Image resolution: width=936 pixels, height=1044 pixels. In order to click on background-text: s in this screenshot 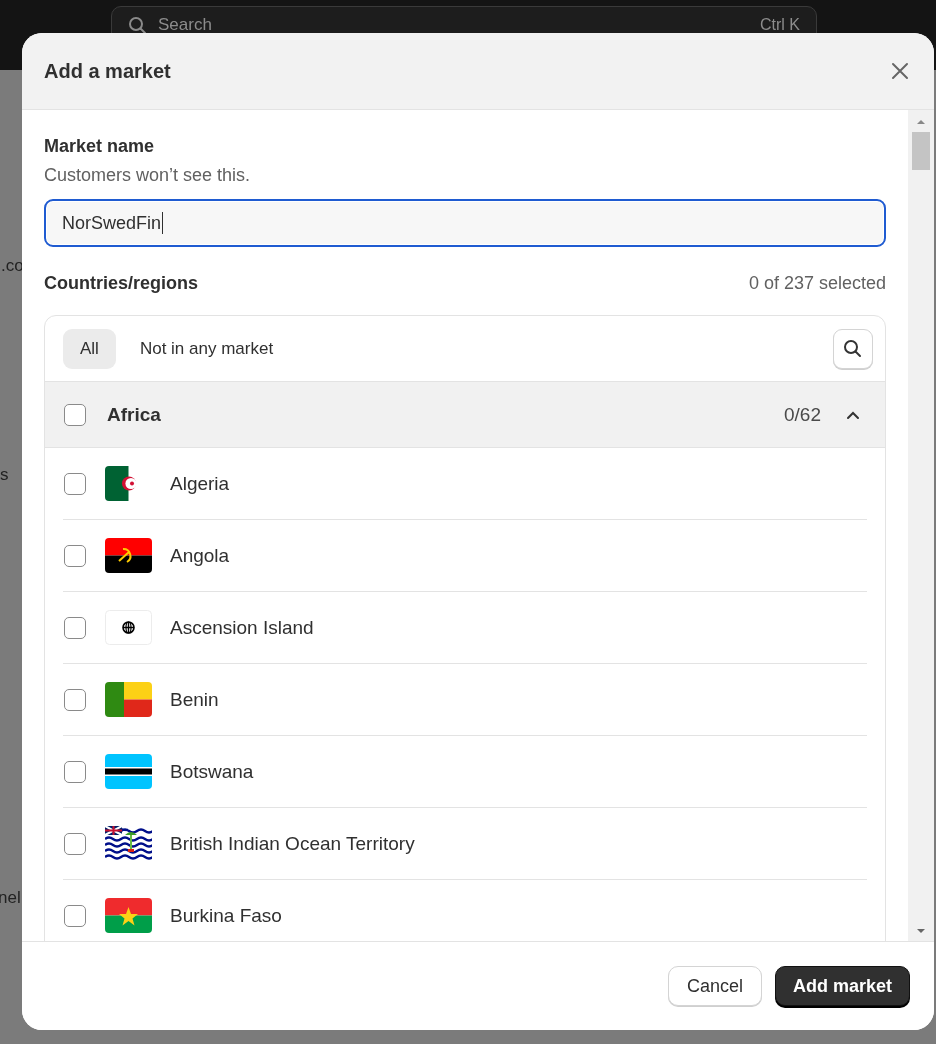, I will do `click(4, 475)`.